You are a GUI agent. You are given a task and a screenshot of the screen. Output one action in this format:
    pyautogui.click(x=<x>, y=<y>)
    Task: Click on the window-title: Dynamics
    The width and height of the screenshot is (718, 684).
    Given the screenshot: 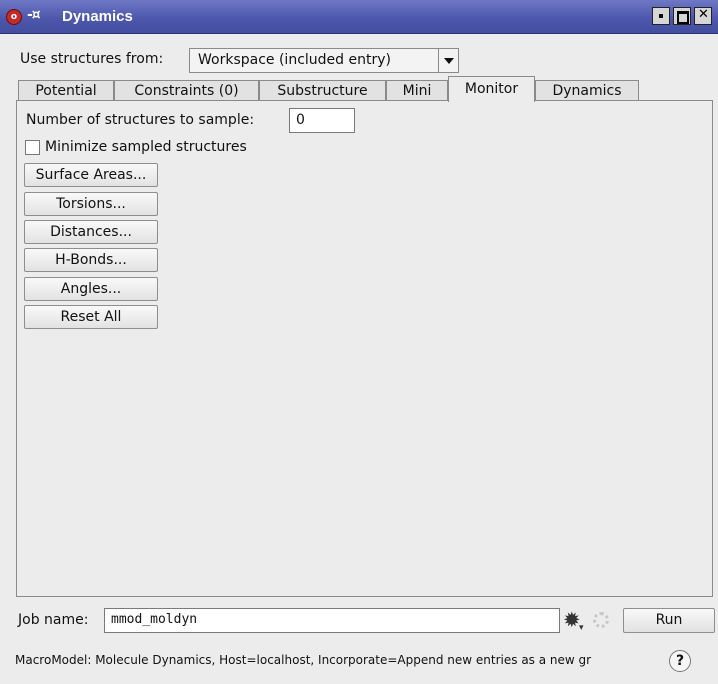 What is the action you would take?
    pyautogui.click(x=97, y=16)
    